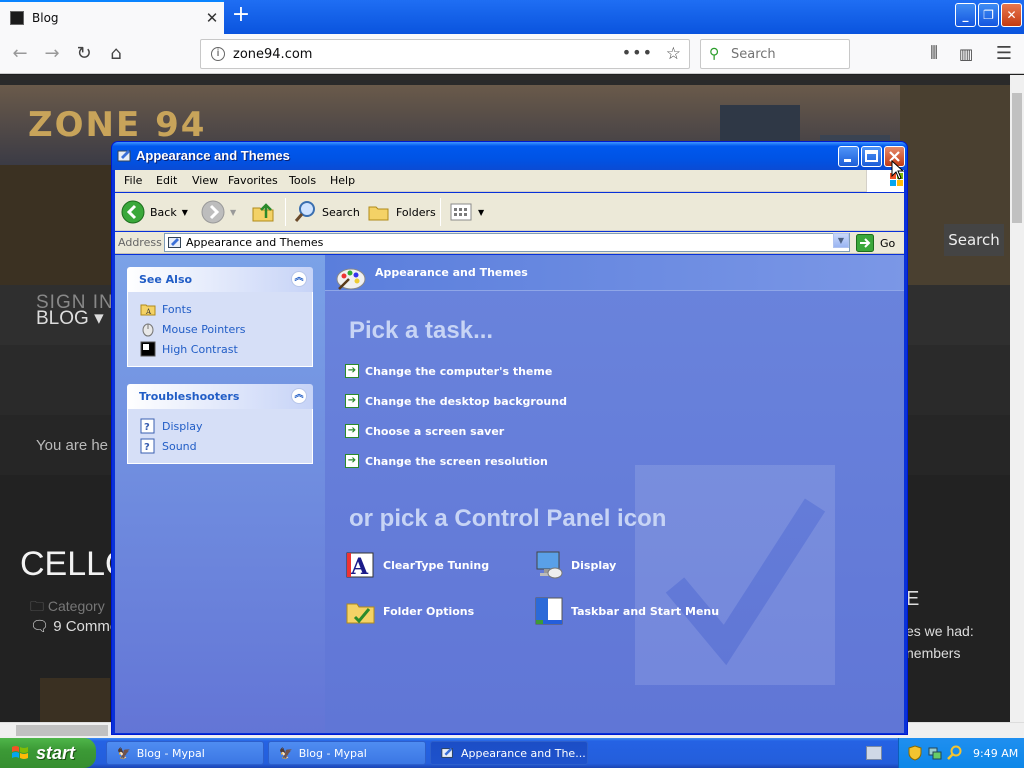 This screenshot has width=1024, height=768. What do you see at coordinates (347, 753) in the screenshot?
I see `taskbar-item-blog-2: 🦅 Blog - Mypal` at bounding box center [347, 753].